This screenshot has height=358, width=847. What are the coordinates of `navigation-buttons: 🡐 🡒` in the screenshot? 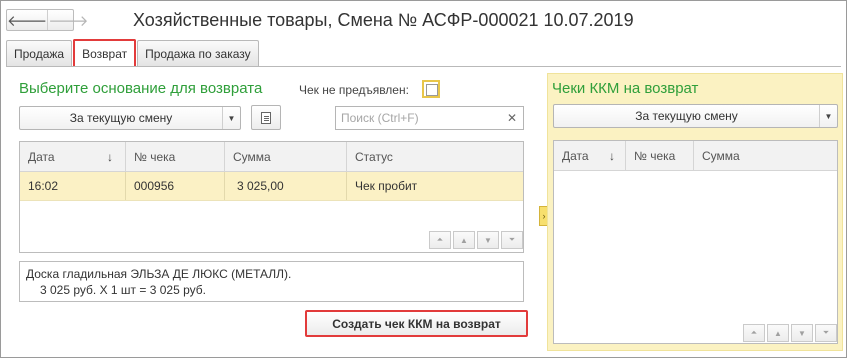 It's located at (47, 20).